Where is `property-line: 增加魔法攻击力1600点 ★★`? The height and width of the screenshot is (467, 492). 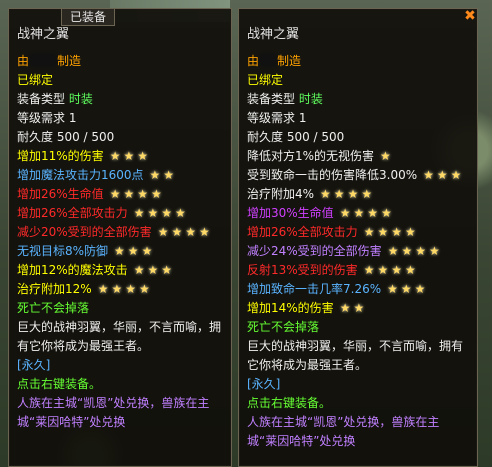
property-line: 增加魔法攻击力1600点 ★★ is located at coordinates (120, 175).